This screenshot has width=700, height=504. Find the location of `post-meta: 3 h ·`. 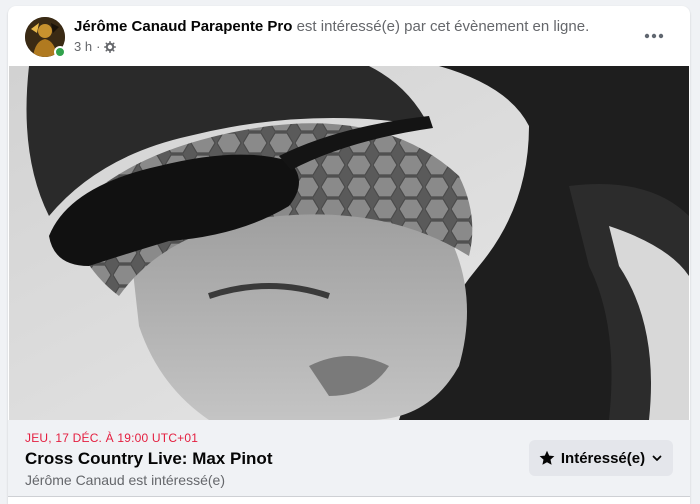

post-meta: 3 h · is located at coordinates (95, 47).